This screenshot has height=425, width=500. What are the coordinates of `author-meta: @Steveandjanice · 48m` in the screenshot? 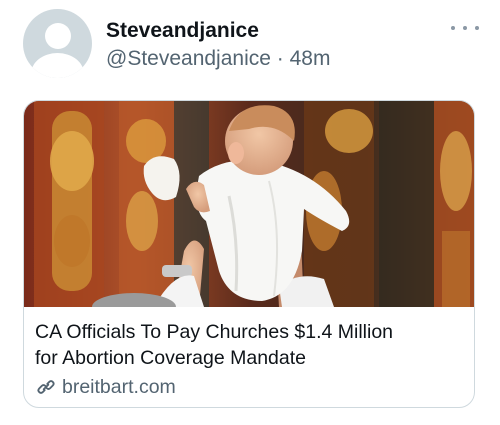 It's located at (218, 59).